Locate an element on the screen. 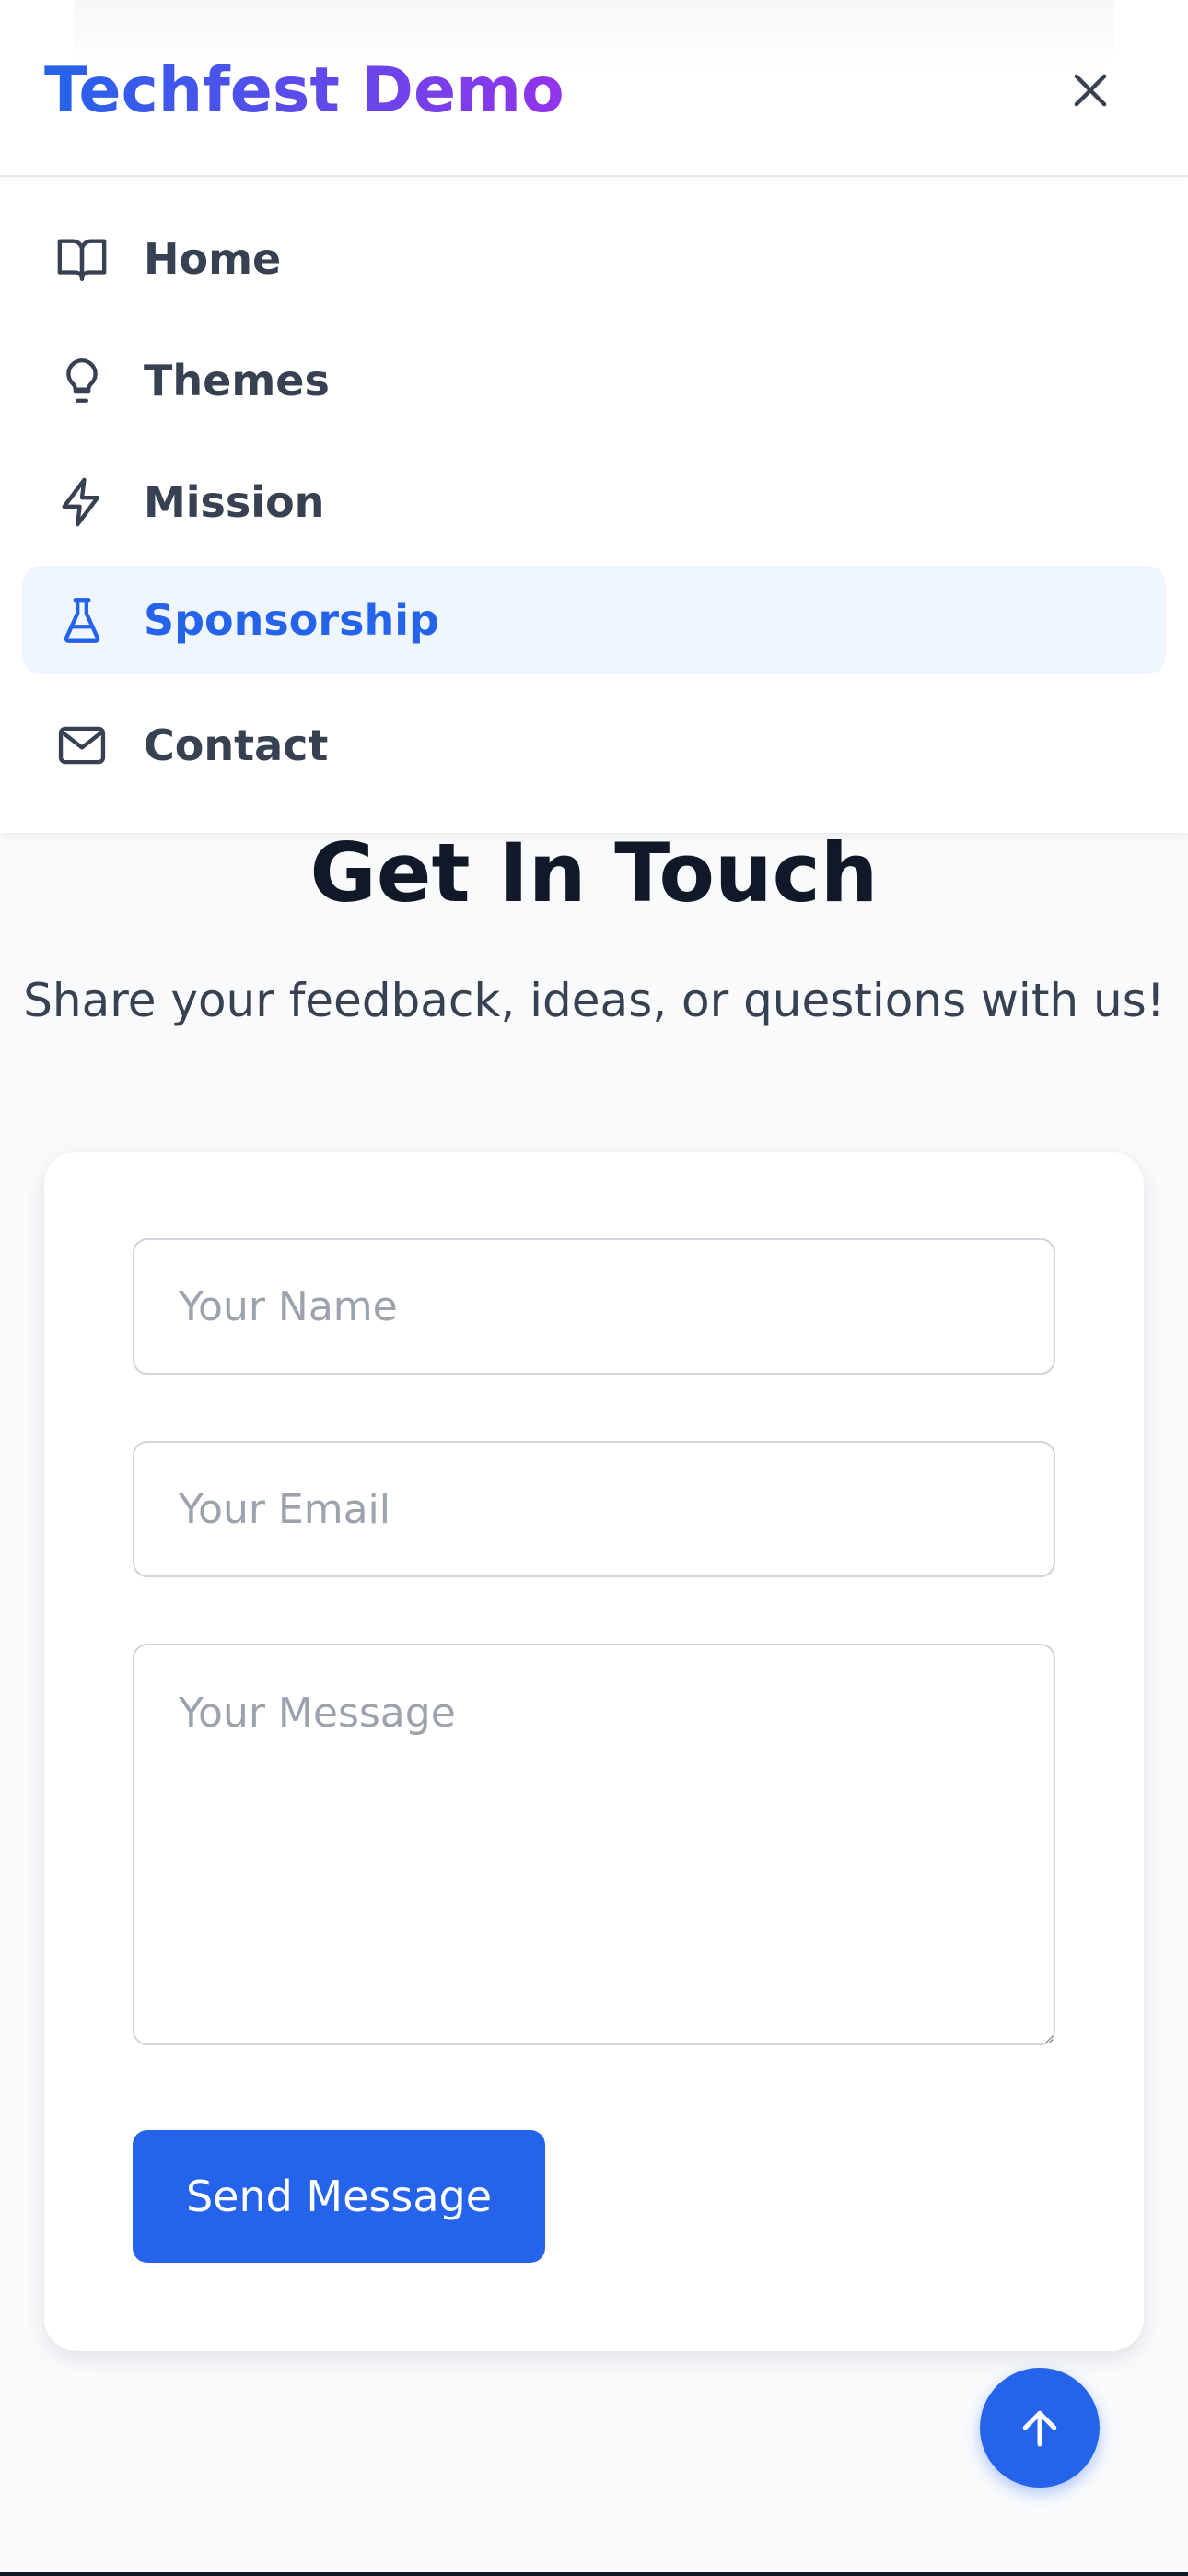 The width and height of the screenshot is (1188, 2576). mail-icon is located at coordinates (82, 745).